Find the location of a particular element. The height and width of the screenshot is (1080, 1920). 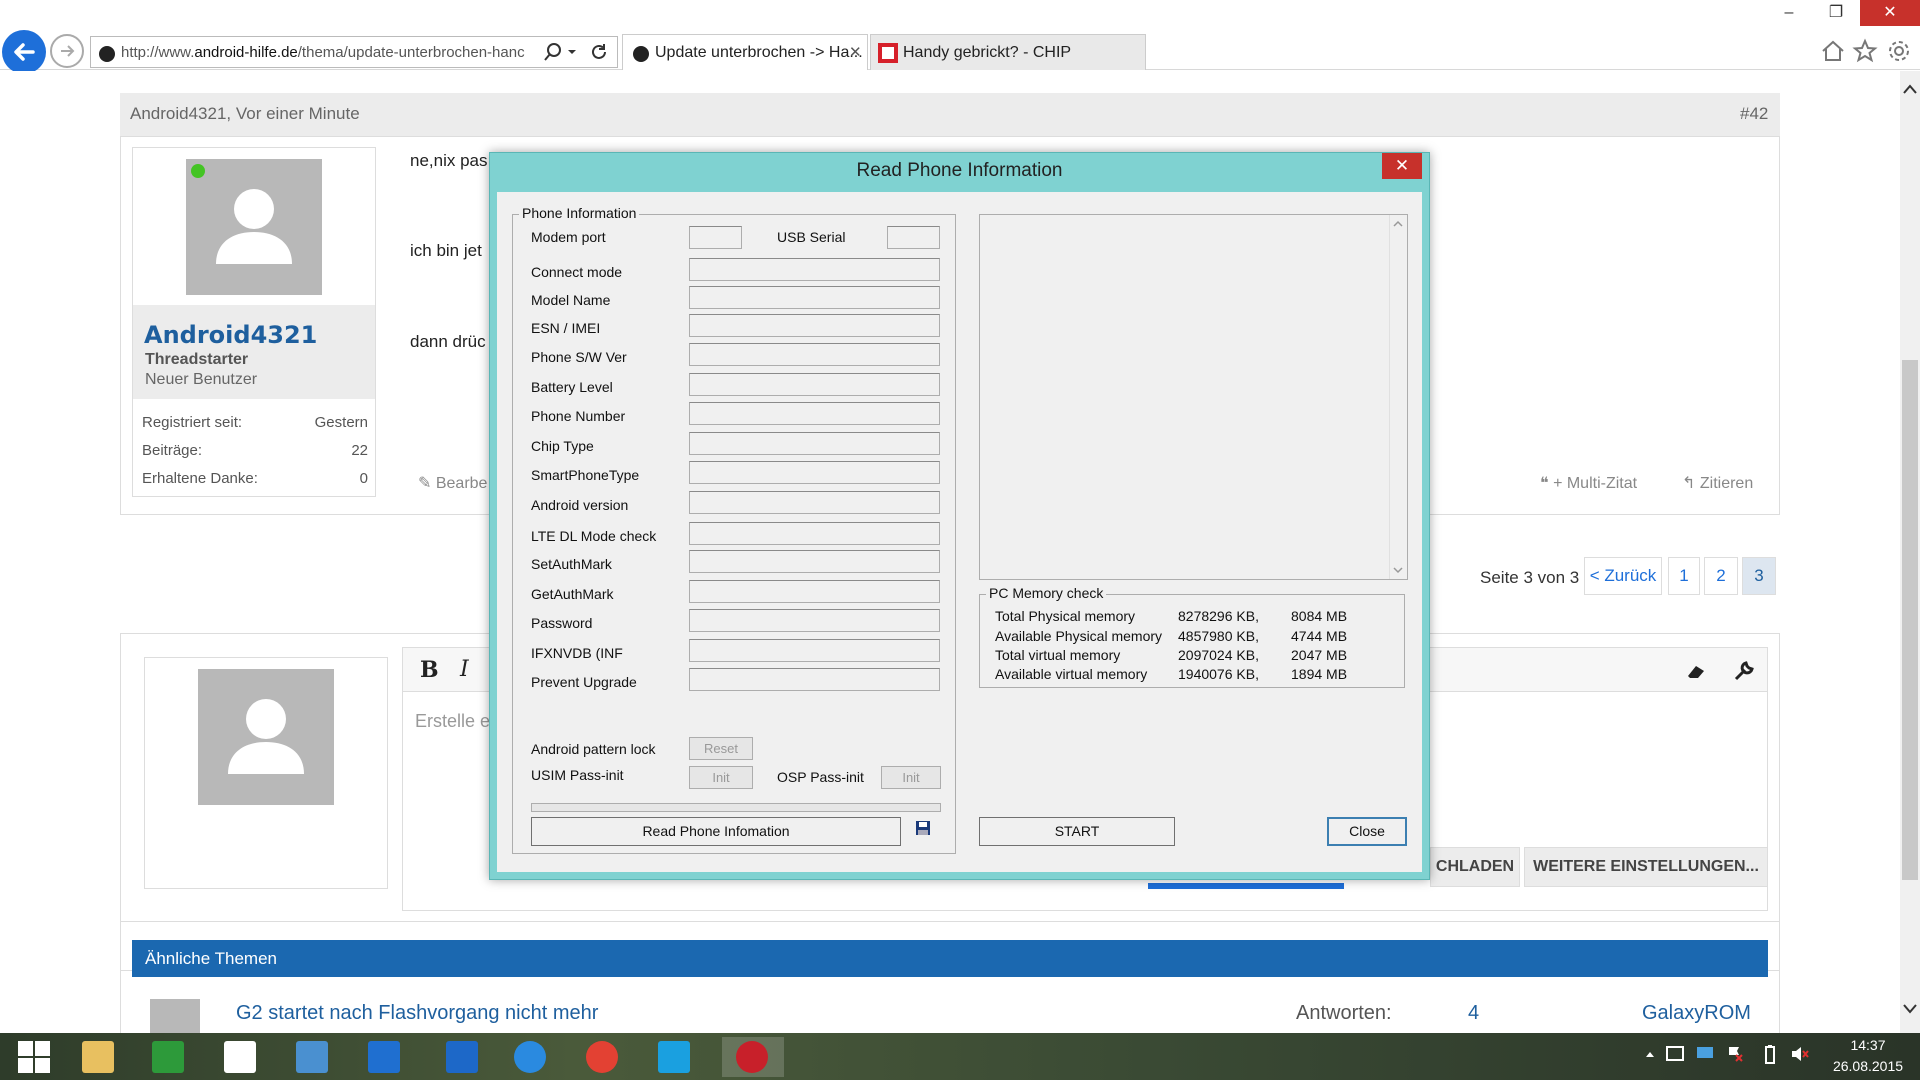

taskbar-lg-icon is located at coordinates (753, 1057).